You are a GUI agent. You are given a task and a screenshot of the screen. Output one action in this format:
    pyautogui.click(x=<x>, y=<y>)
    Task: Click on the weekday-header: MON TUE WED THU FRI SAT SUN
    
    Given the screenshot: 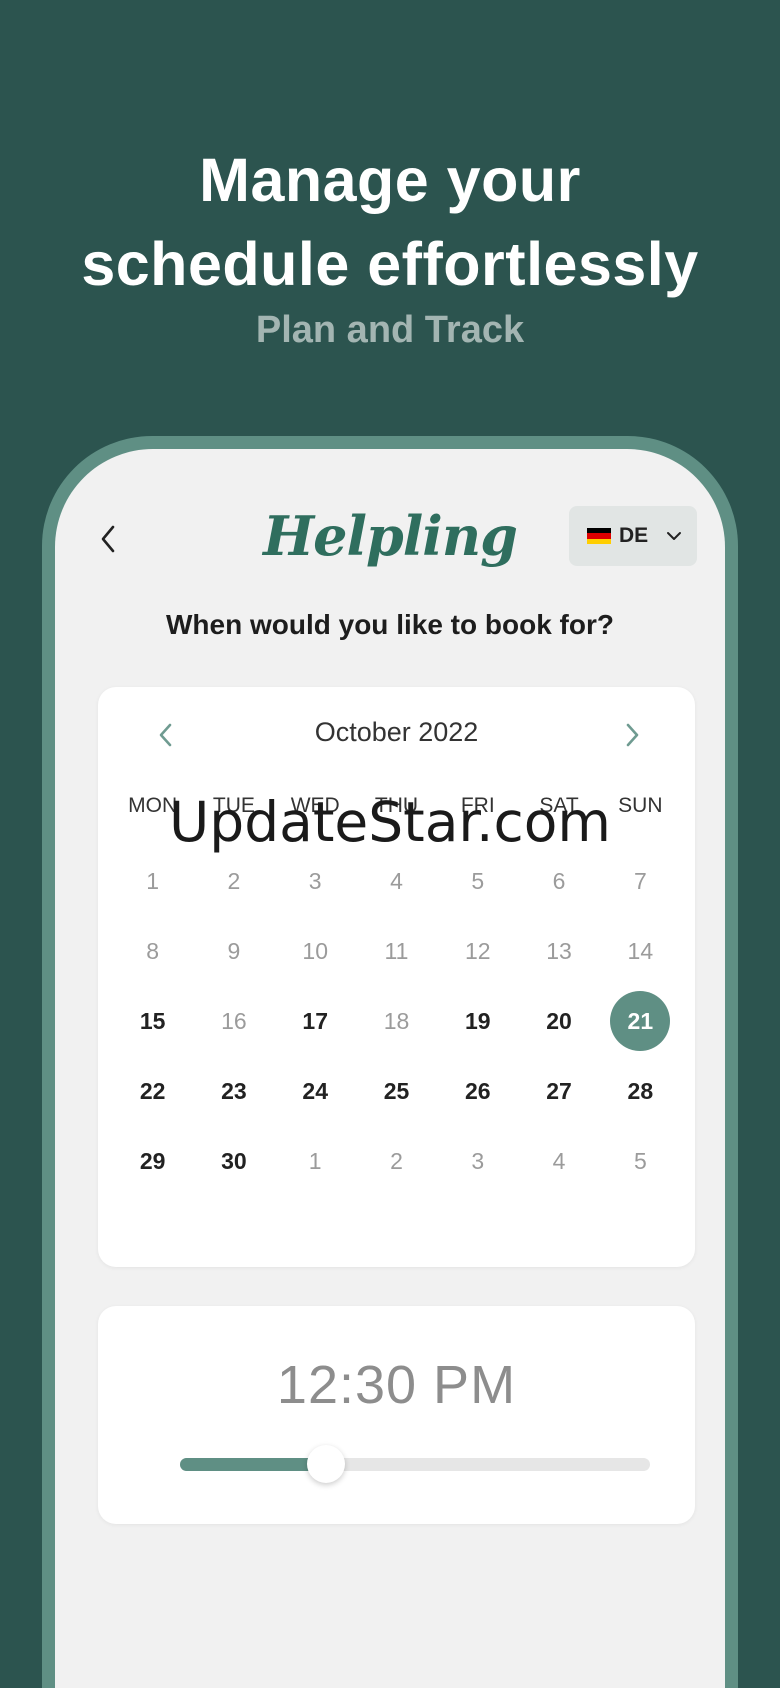 What is the action you would take?
    pyautogui.click(x=396, y=806)
    